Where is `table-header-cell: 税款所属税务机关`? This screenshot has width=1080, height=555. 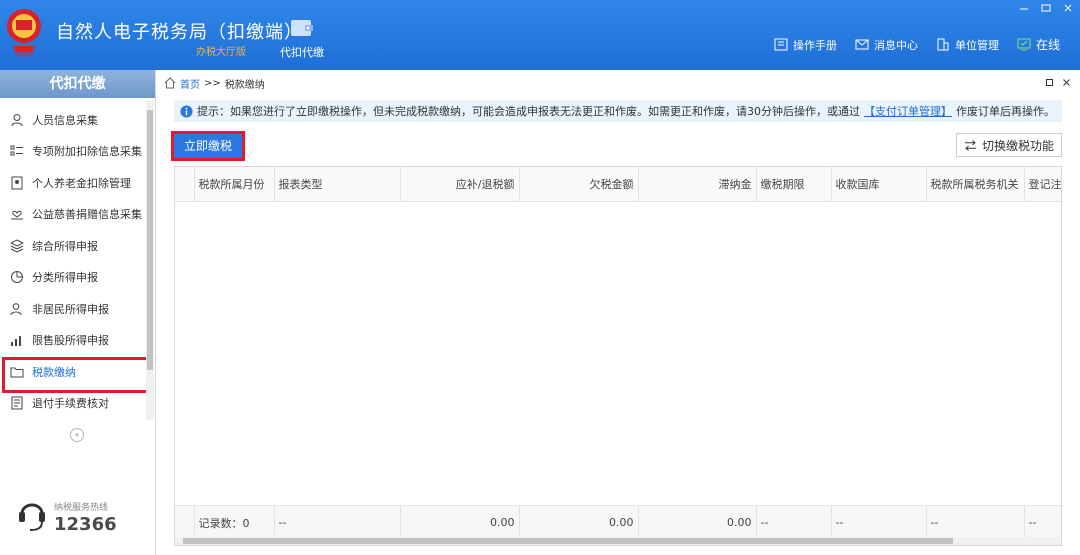 table-header-cell: 税款所属税务机关 is located at coordinates (975, 184).